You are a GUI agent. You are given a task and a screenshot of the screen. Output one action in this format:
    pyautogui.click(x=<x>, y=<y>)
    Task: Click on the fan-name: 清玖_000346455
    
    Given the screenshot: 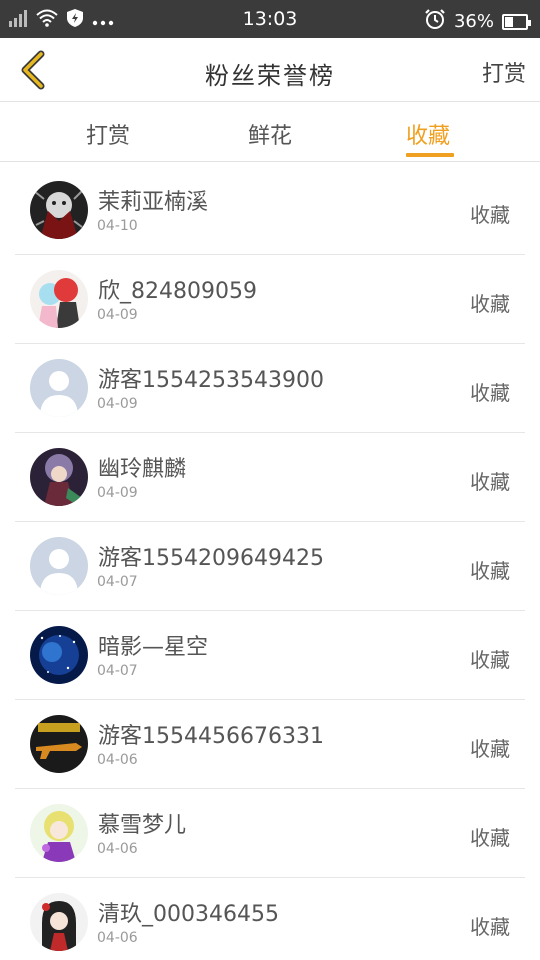 What is the action you would take?
    pyautogui.click(x=188, y=914)
    